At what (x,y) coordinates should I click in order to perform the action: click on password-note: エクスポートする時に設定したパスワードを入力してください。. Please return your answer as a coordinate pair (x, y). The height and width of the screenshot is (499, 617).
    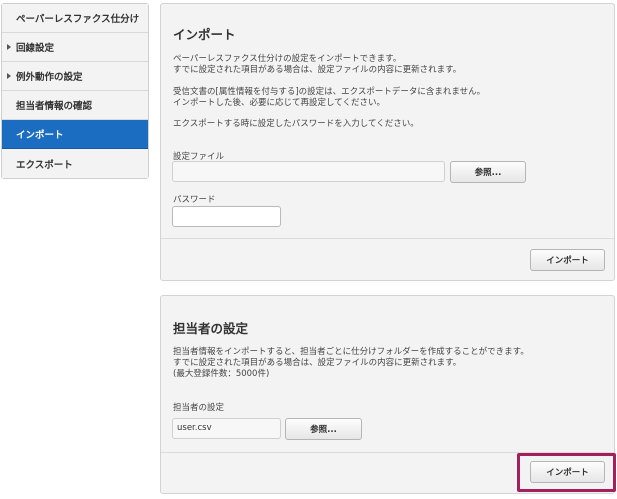
    Looking at the image, I should click on (296, 124).